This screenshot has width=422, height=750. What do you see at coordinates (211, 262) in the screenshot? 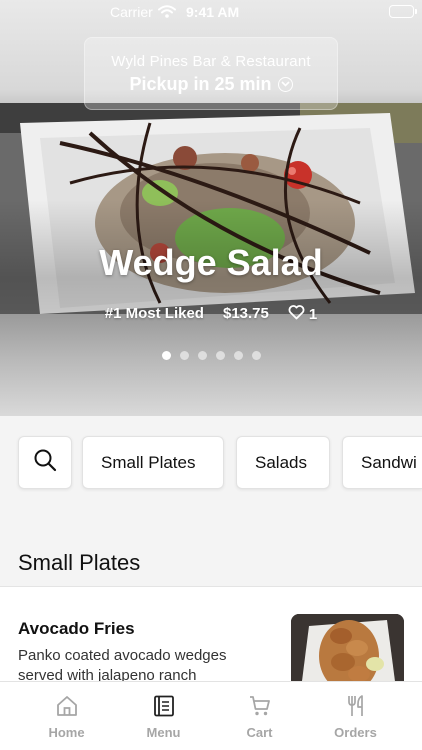
I see `featured-item-title: Wedge Salad` at bounding box center [211, 262].